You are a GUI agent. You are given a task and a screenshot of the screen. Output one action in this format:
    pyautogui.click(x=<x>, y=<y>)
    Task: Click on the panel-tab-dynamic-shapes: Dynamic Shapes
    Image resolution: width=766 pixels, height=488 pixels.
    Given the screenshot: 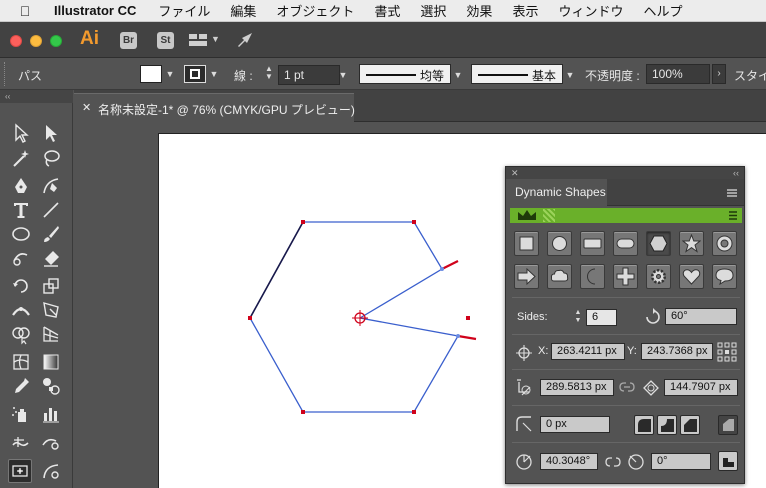 What is the action you would take?
    pyautogui.click(x=556, y=192)
    